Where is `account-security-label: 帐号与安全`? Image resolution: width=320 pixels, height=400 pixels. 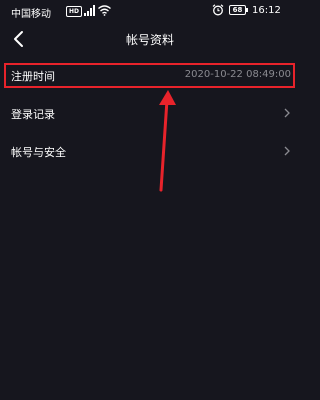
account-security-label: 帐号与安全 is located at coordinates (38, 152).